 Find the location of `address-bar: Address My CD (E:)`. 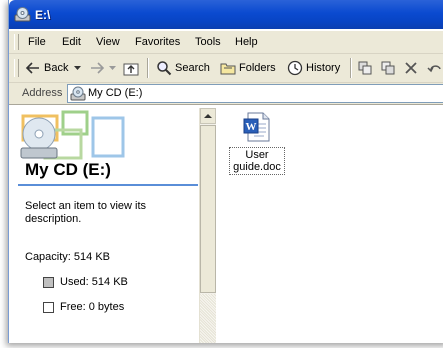

address-bar: Address My CD (E:) is located at coordinates (226, 94).